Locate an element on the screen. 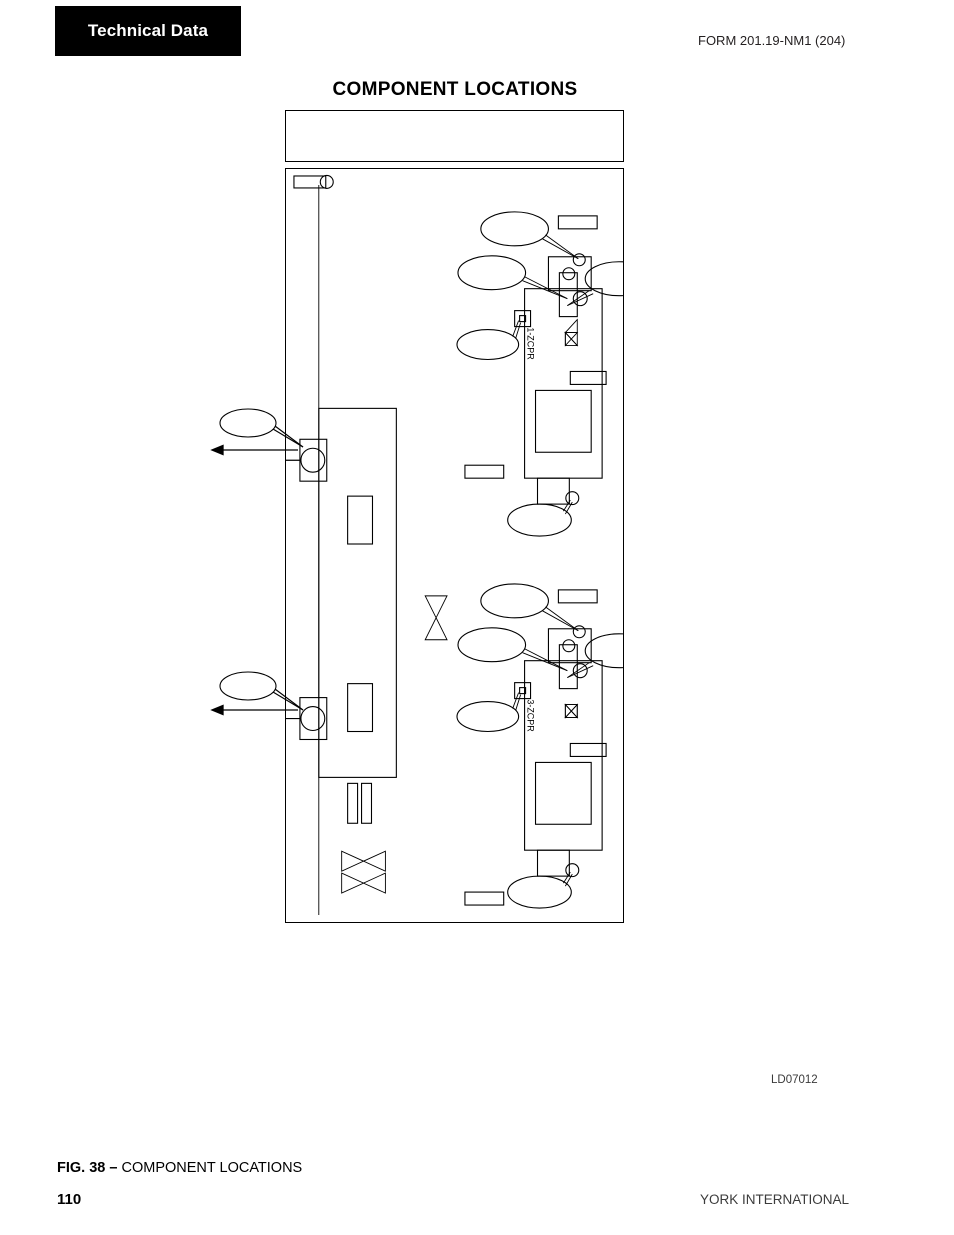  compressor-2-head is located at coordinates (569, 657).